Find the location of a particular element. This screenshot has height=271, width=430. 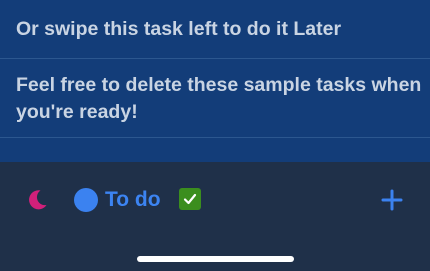

home-indicator is located at coordinates (215, 259).